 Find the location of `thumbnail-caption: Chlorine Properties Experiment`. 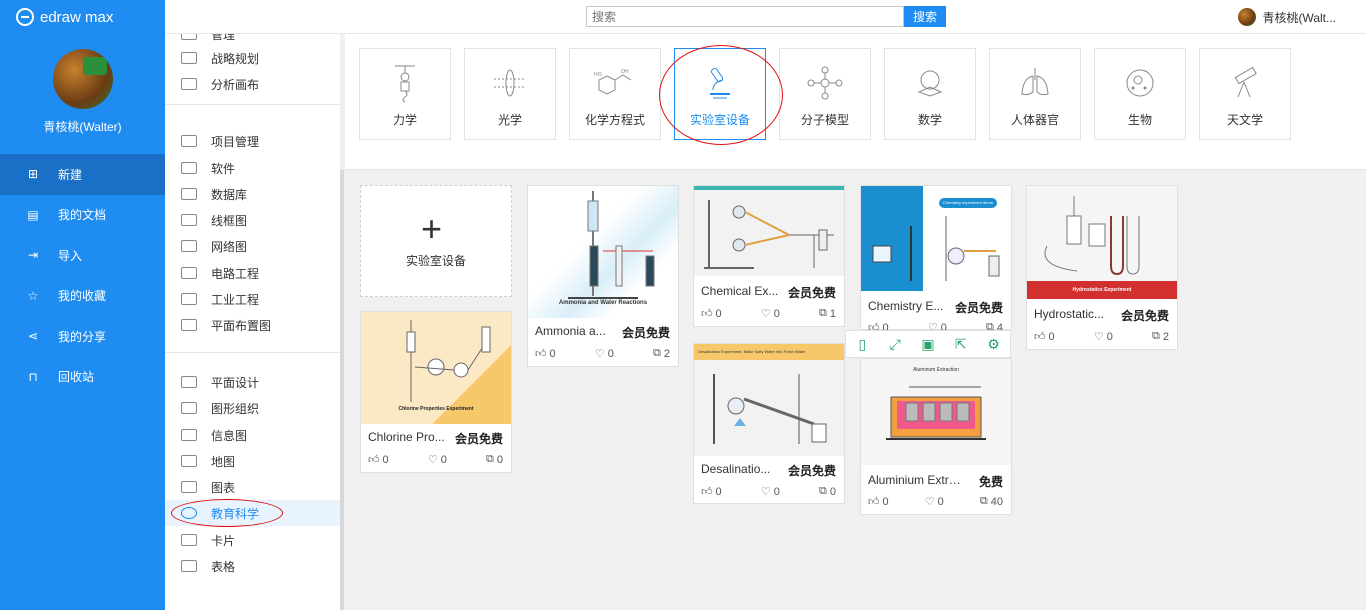

thumbnail-caption: Chlorine Properties Experiment is located at coordinates (436, 409).